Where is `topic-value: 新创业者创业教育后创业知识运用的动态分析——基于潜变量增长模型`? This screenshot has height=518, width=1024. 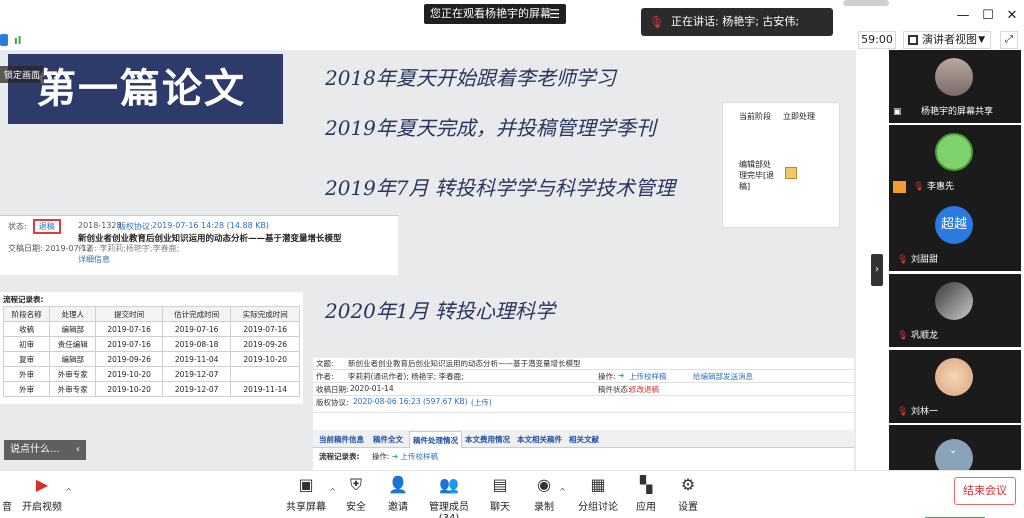
topic-value: 新创业者创业教育后创业知识运用的动态分析——基于潜变量增长模型 is located at coordinates (464, 363).